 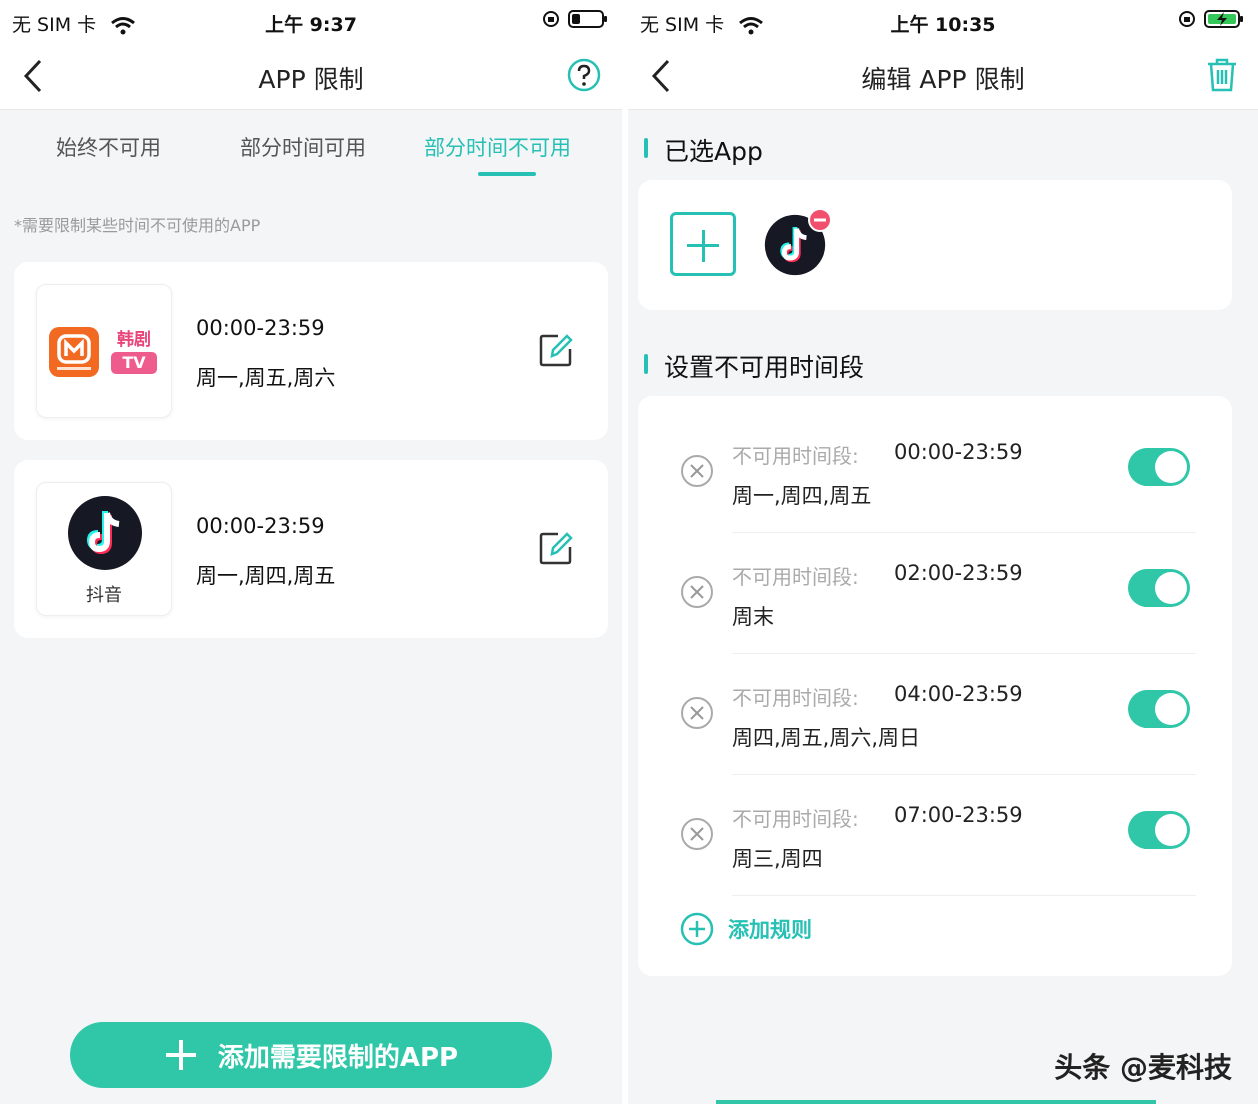 What do you see at coordinates (943, 79) in the screenshot?
I see `page-title: 编辑 APP 限制` at bounding box center [943, 79].